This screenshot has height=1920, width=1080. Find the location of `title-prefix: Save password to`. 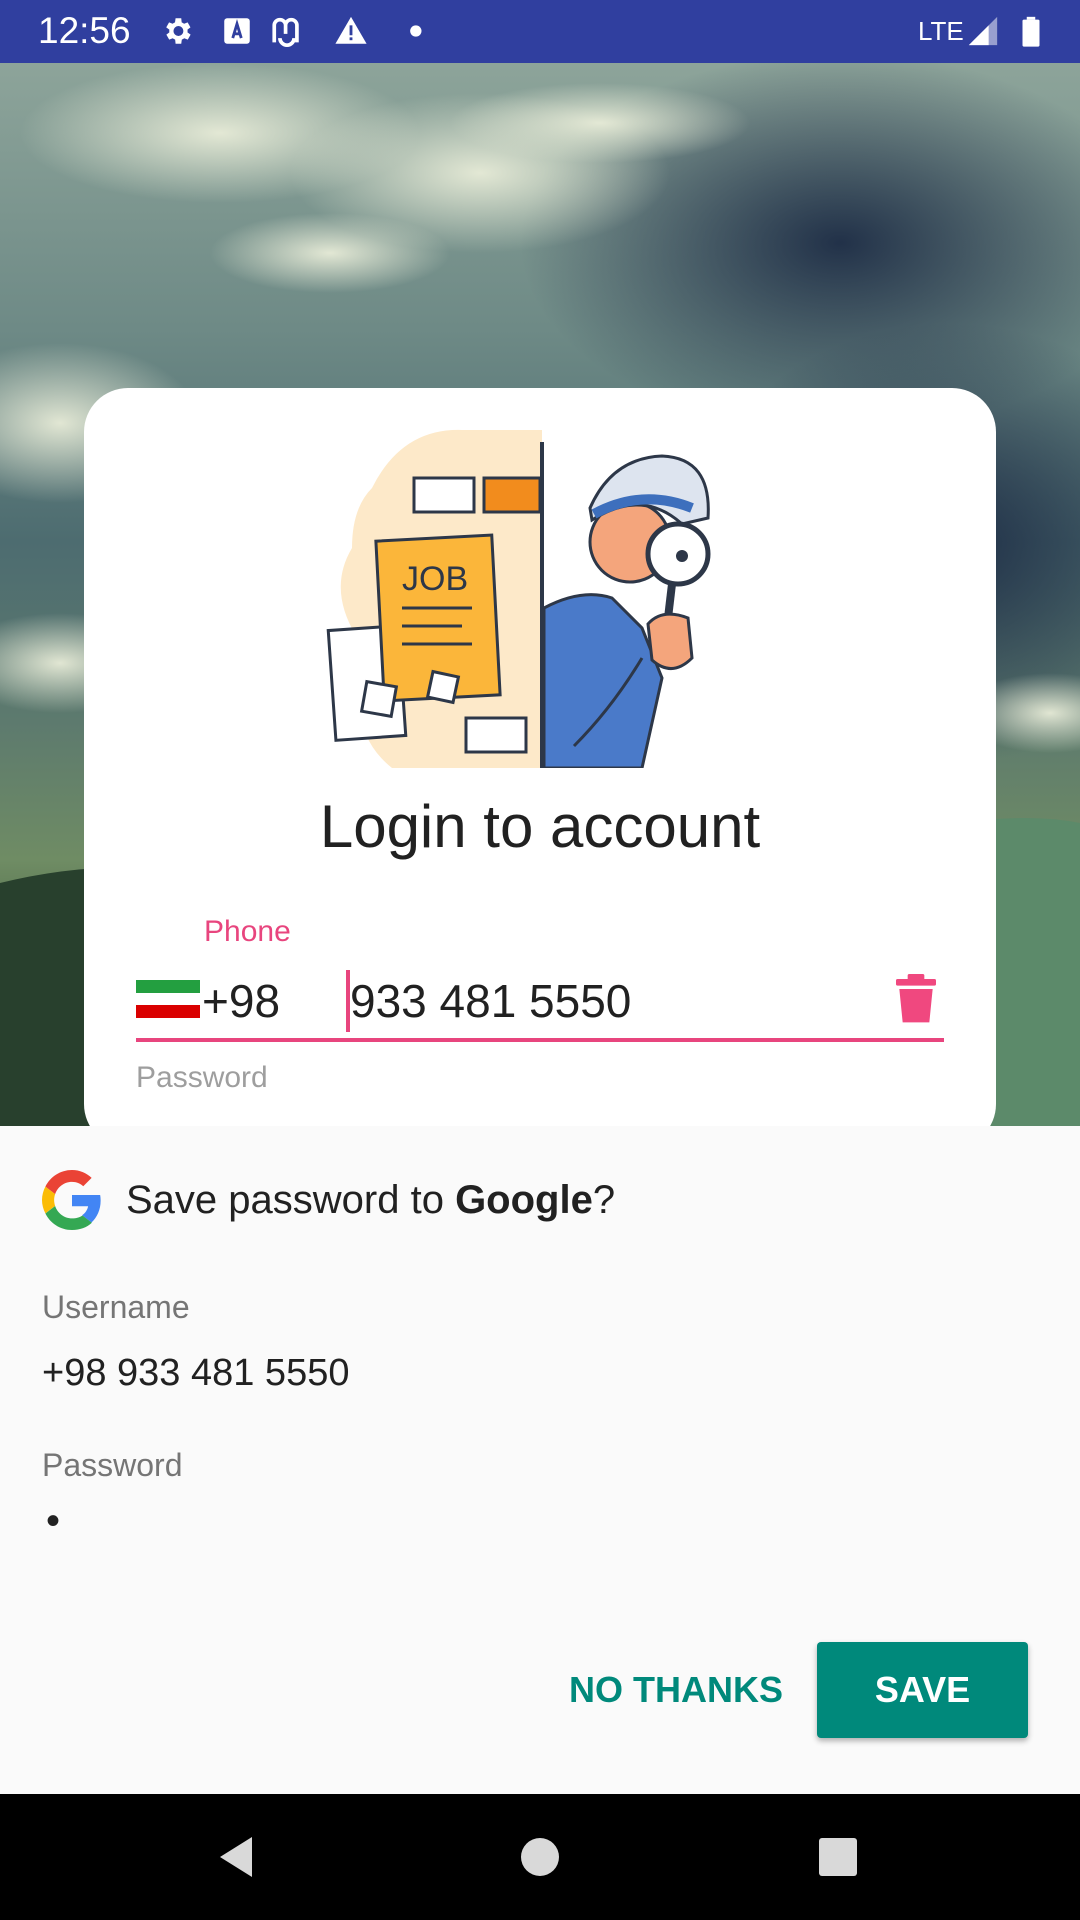

title-prefix: Save password to is located at coordinates (291, 1200).